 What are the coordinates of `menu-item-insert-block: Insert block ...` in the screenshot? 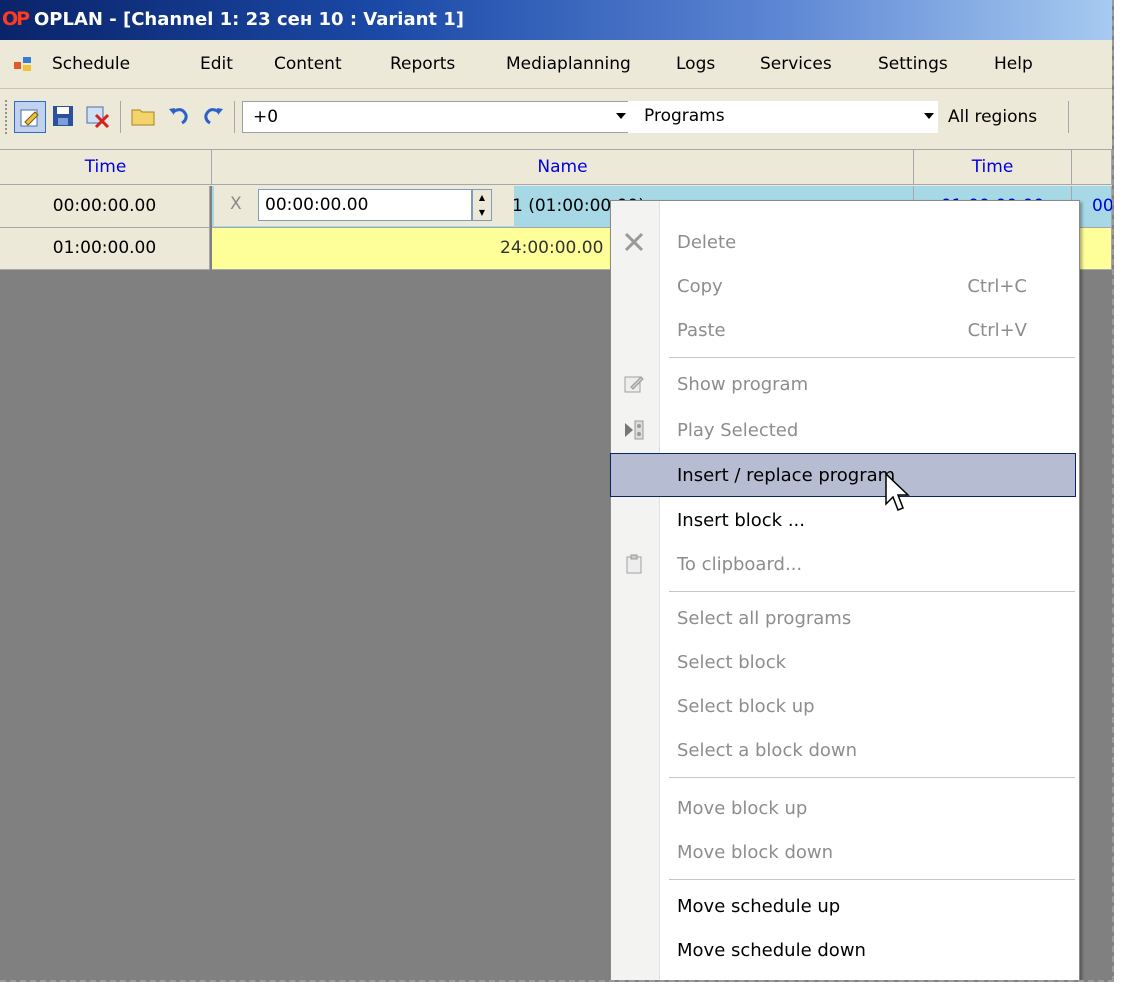 It's located at (844, 521).